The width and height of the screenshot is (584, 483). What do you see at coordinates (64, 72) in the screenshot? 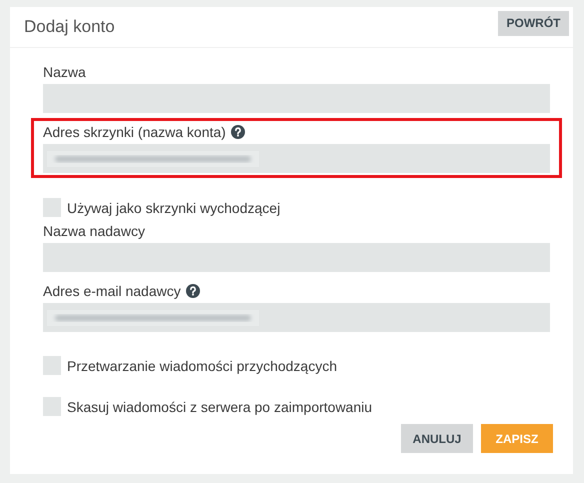
I see `field-label: Nazwa` at bounding box center [64, 72].